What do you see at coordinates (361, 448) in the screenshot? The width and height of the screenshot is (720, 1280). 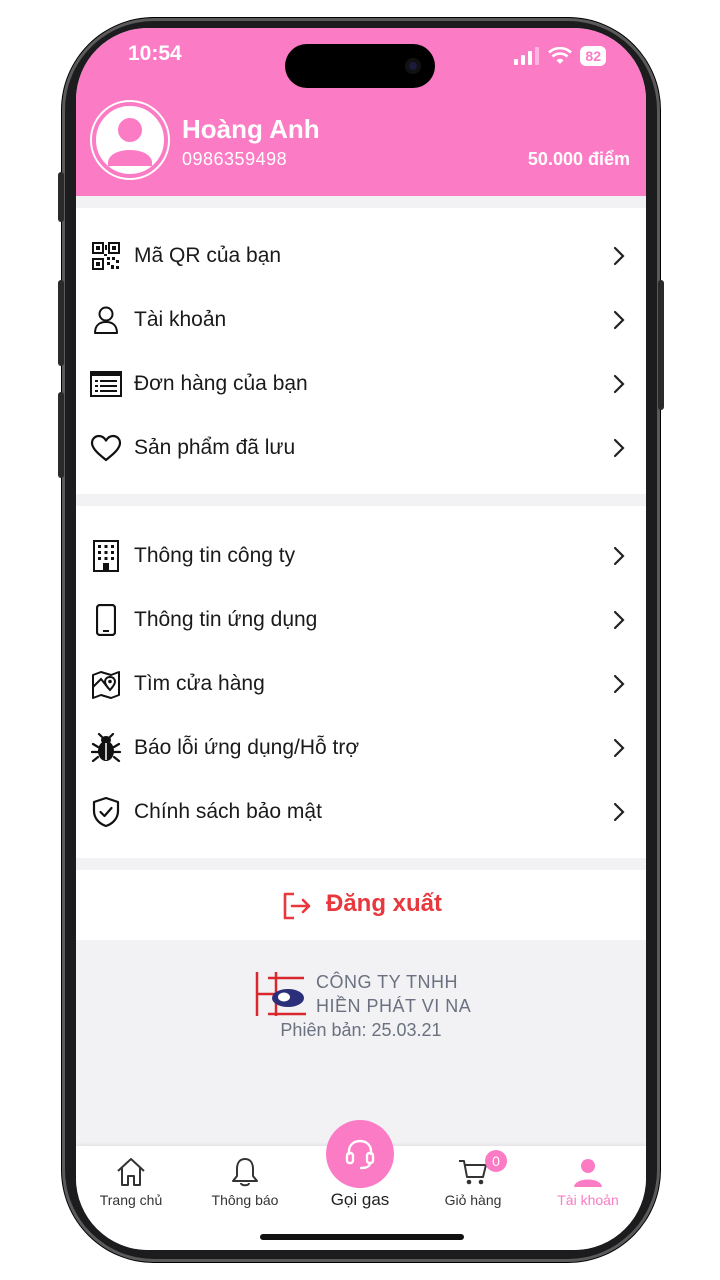 I see `menu-item-saved-products: Sản phẩm đã lưu` at bounding box center [361, 448].